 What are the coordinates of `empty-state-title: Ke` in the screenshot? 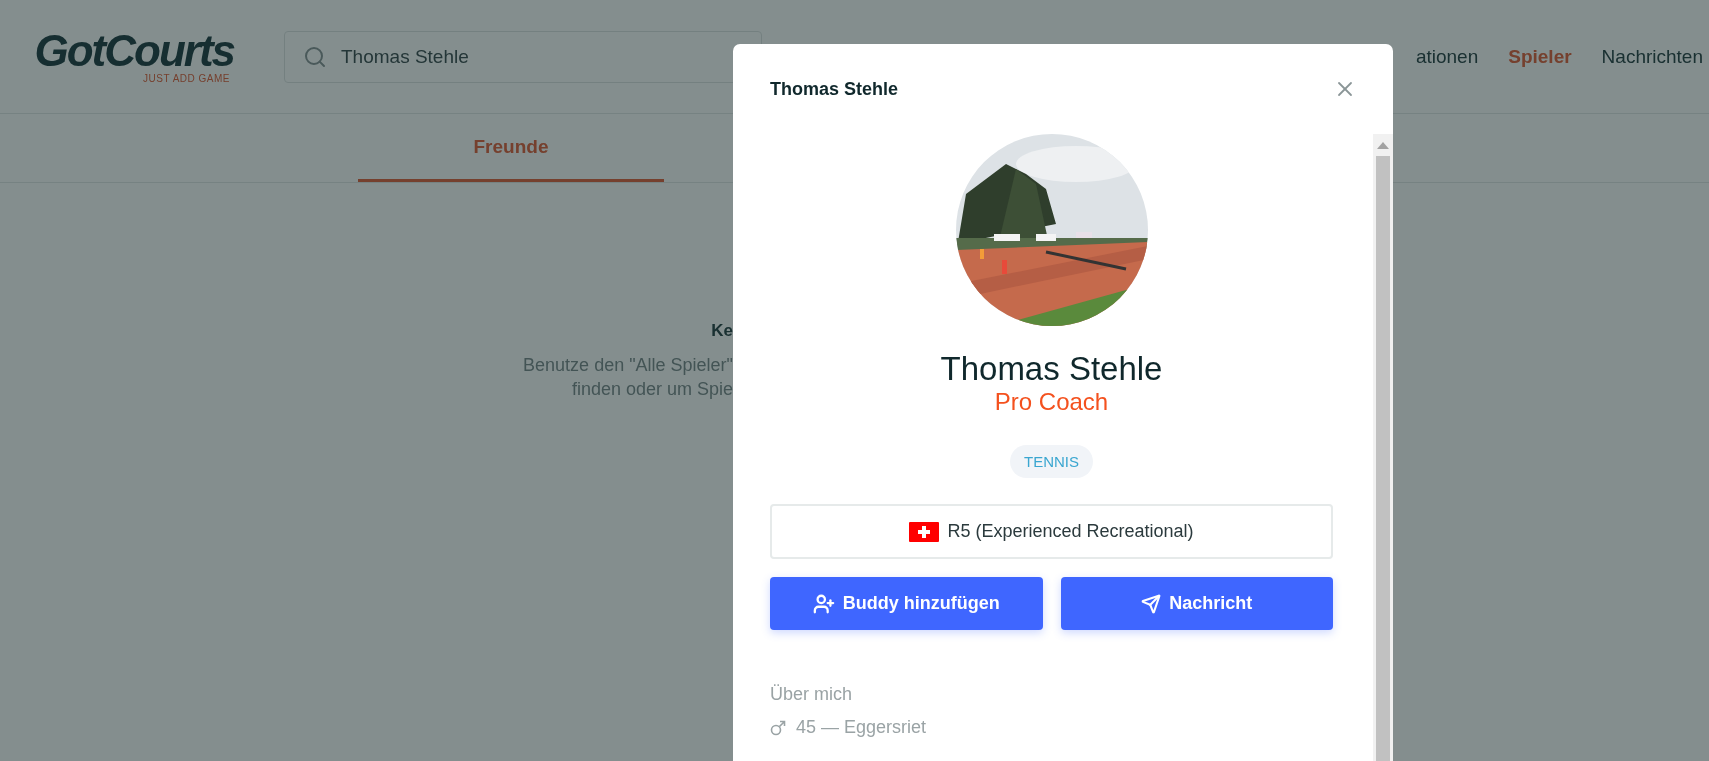 It's located at (722, 331).